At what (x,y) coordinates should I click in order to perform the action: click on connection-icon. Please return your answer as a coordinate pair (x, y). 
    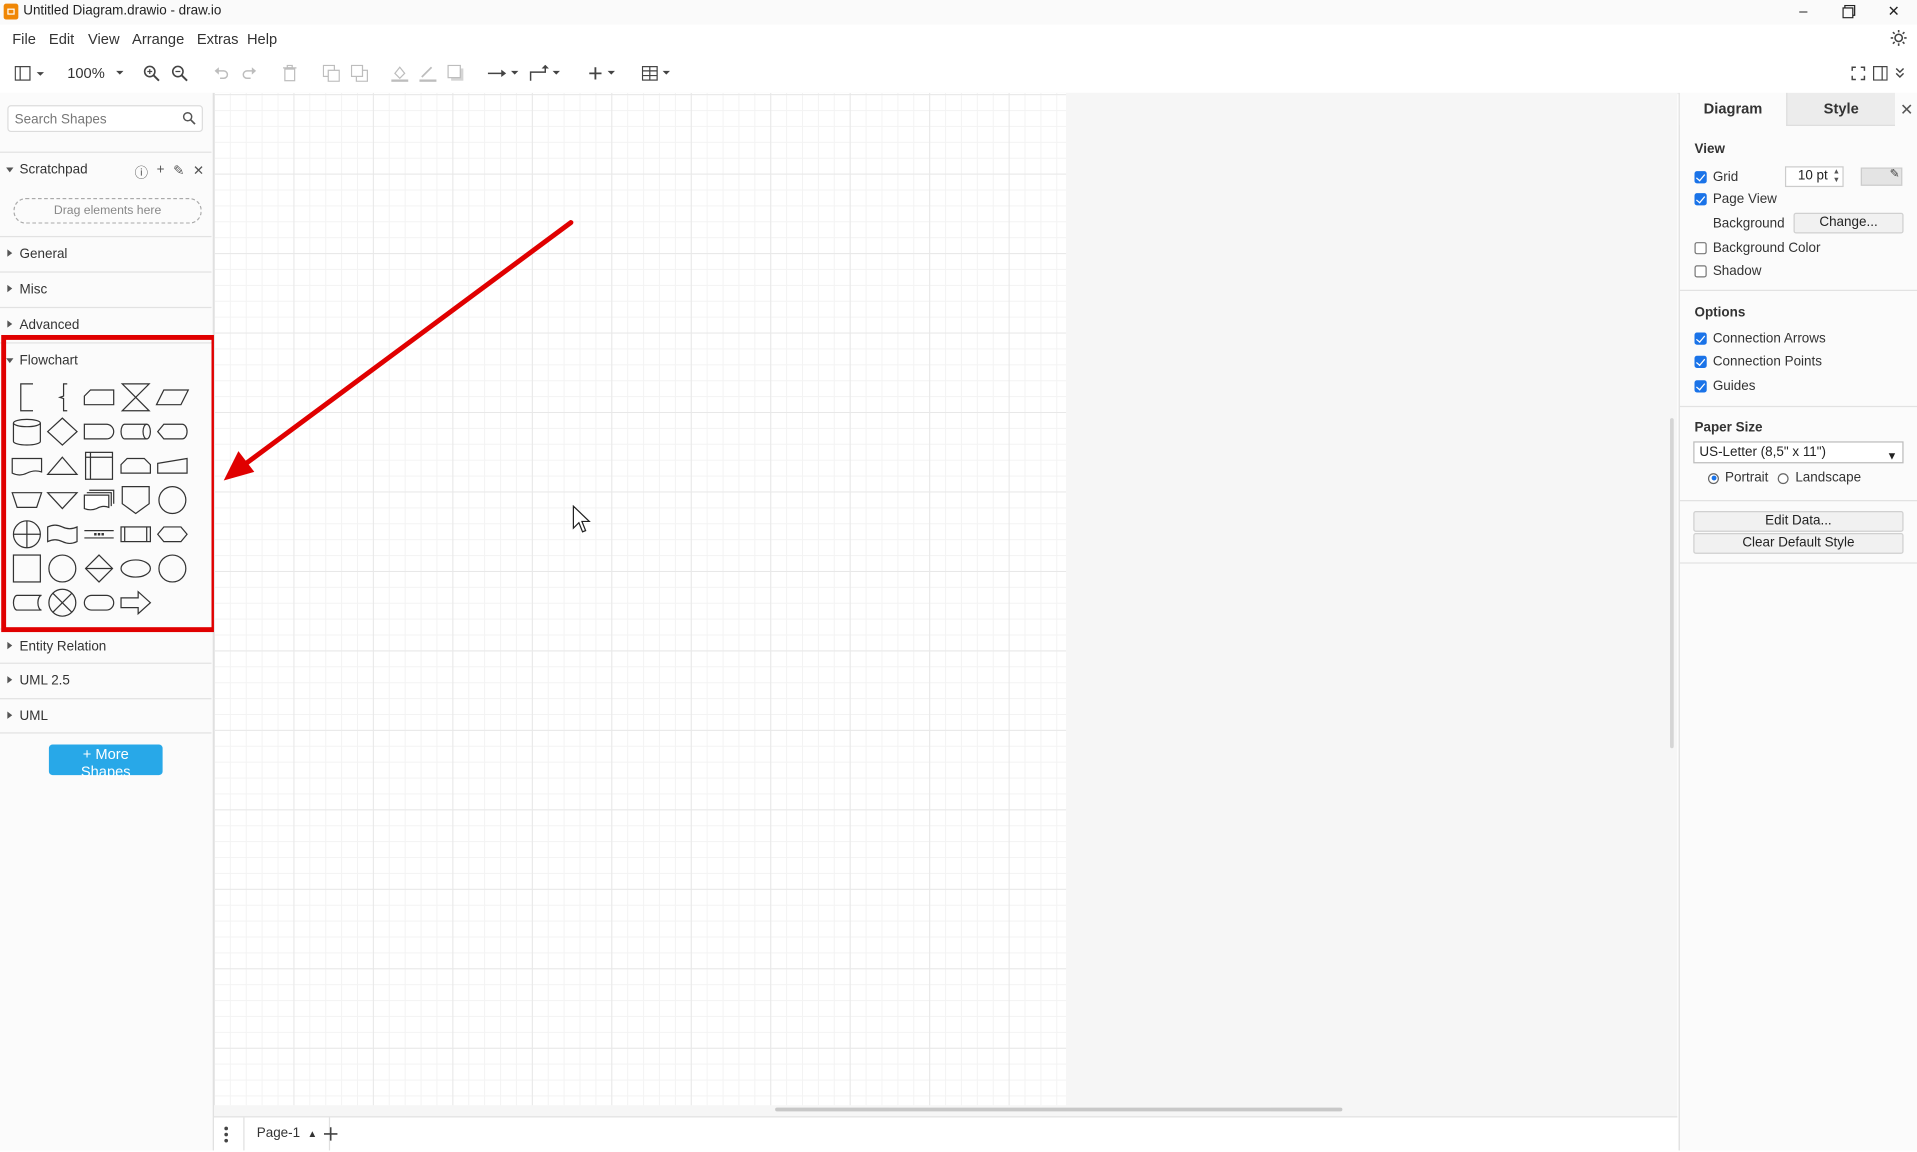
    Looking at the image, I should click on (504, 74).